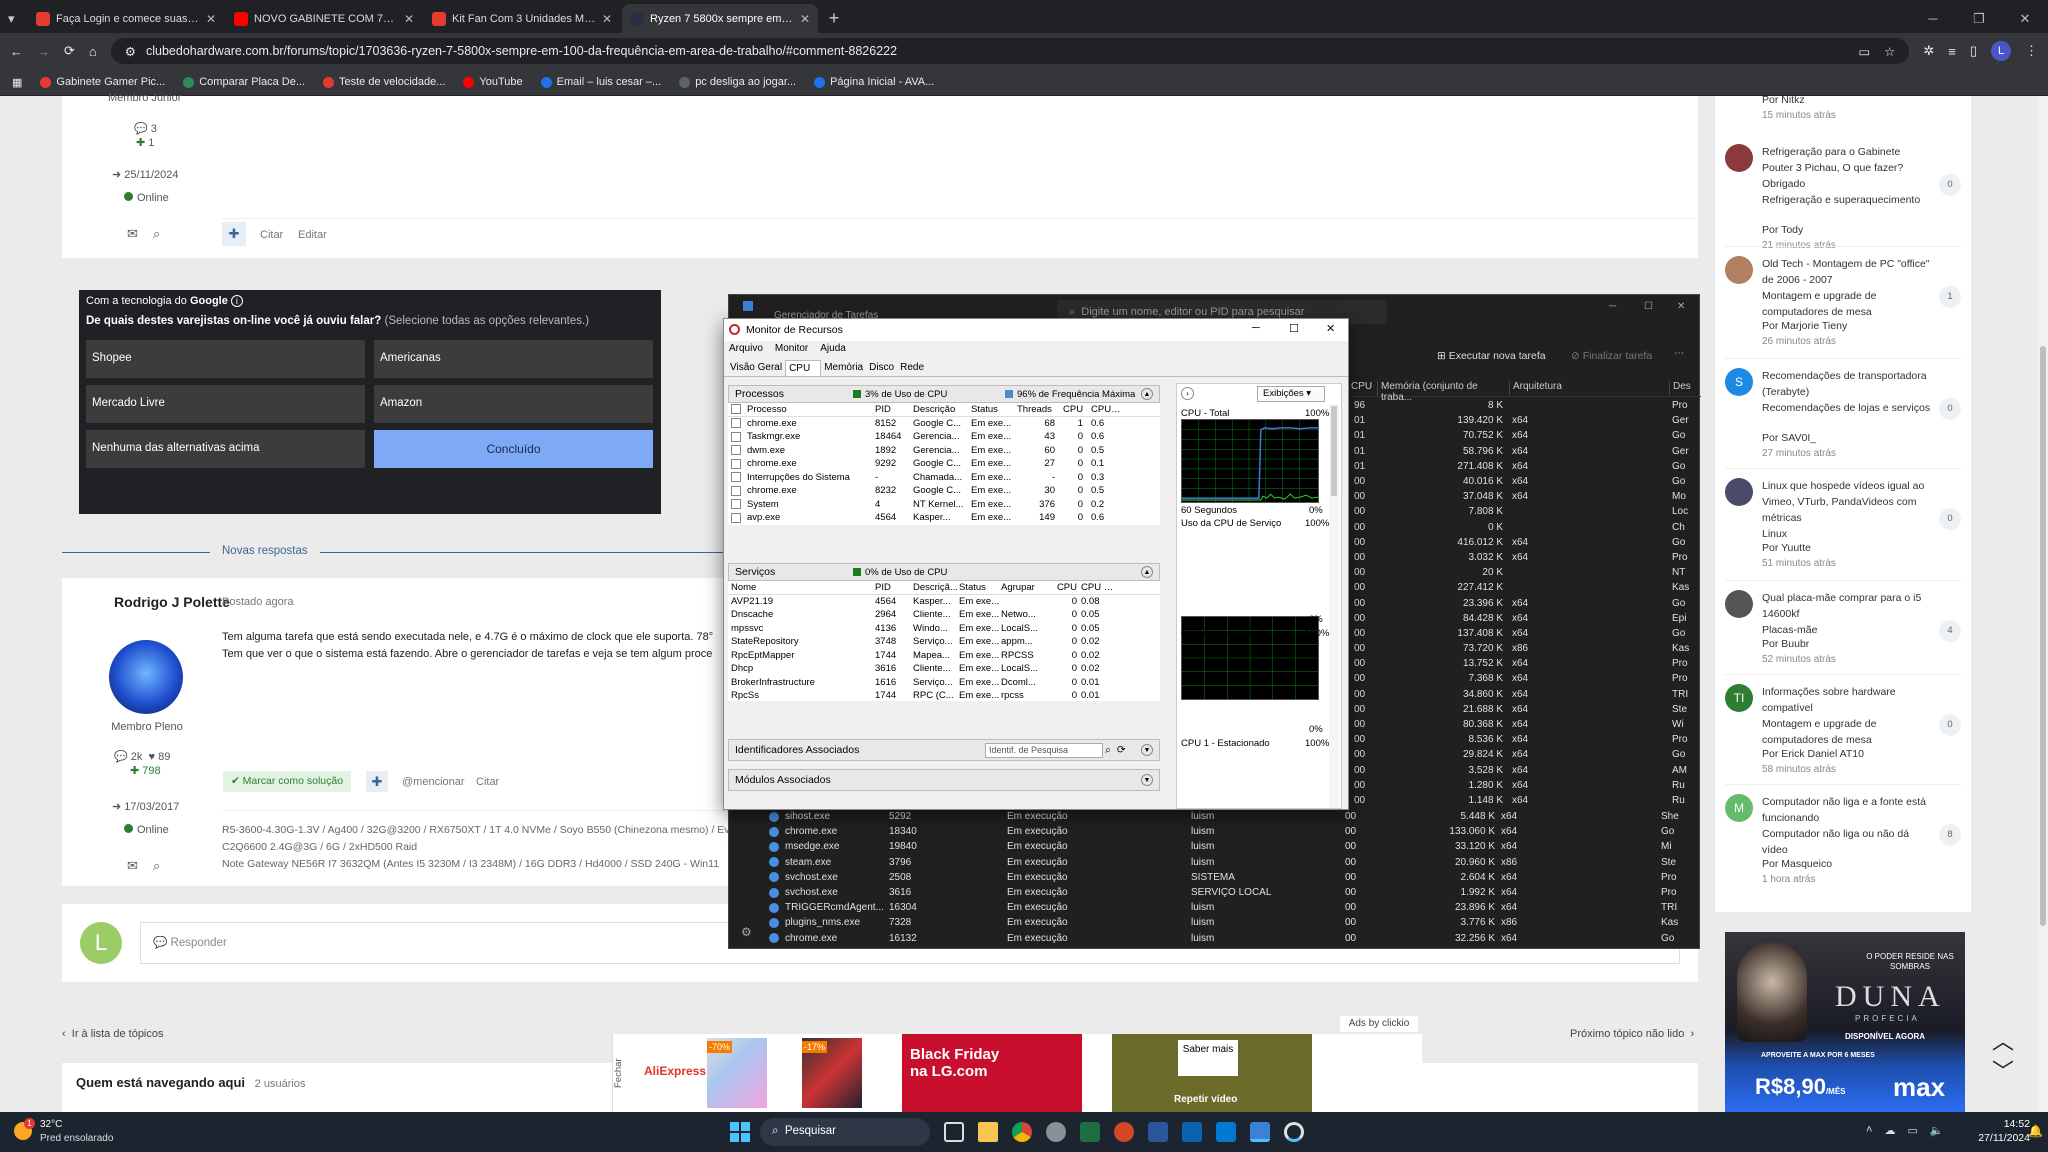 Image resolution: width=2048 pixels, height=1152 pixels. I want to click on scrollbar-thumb, so click(1334, 451).